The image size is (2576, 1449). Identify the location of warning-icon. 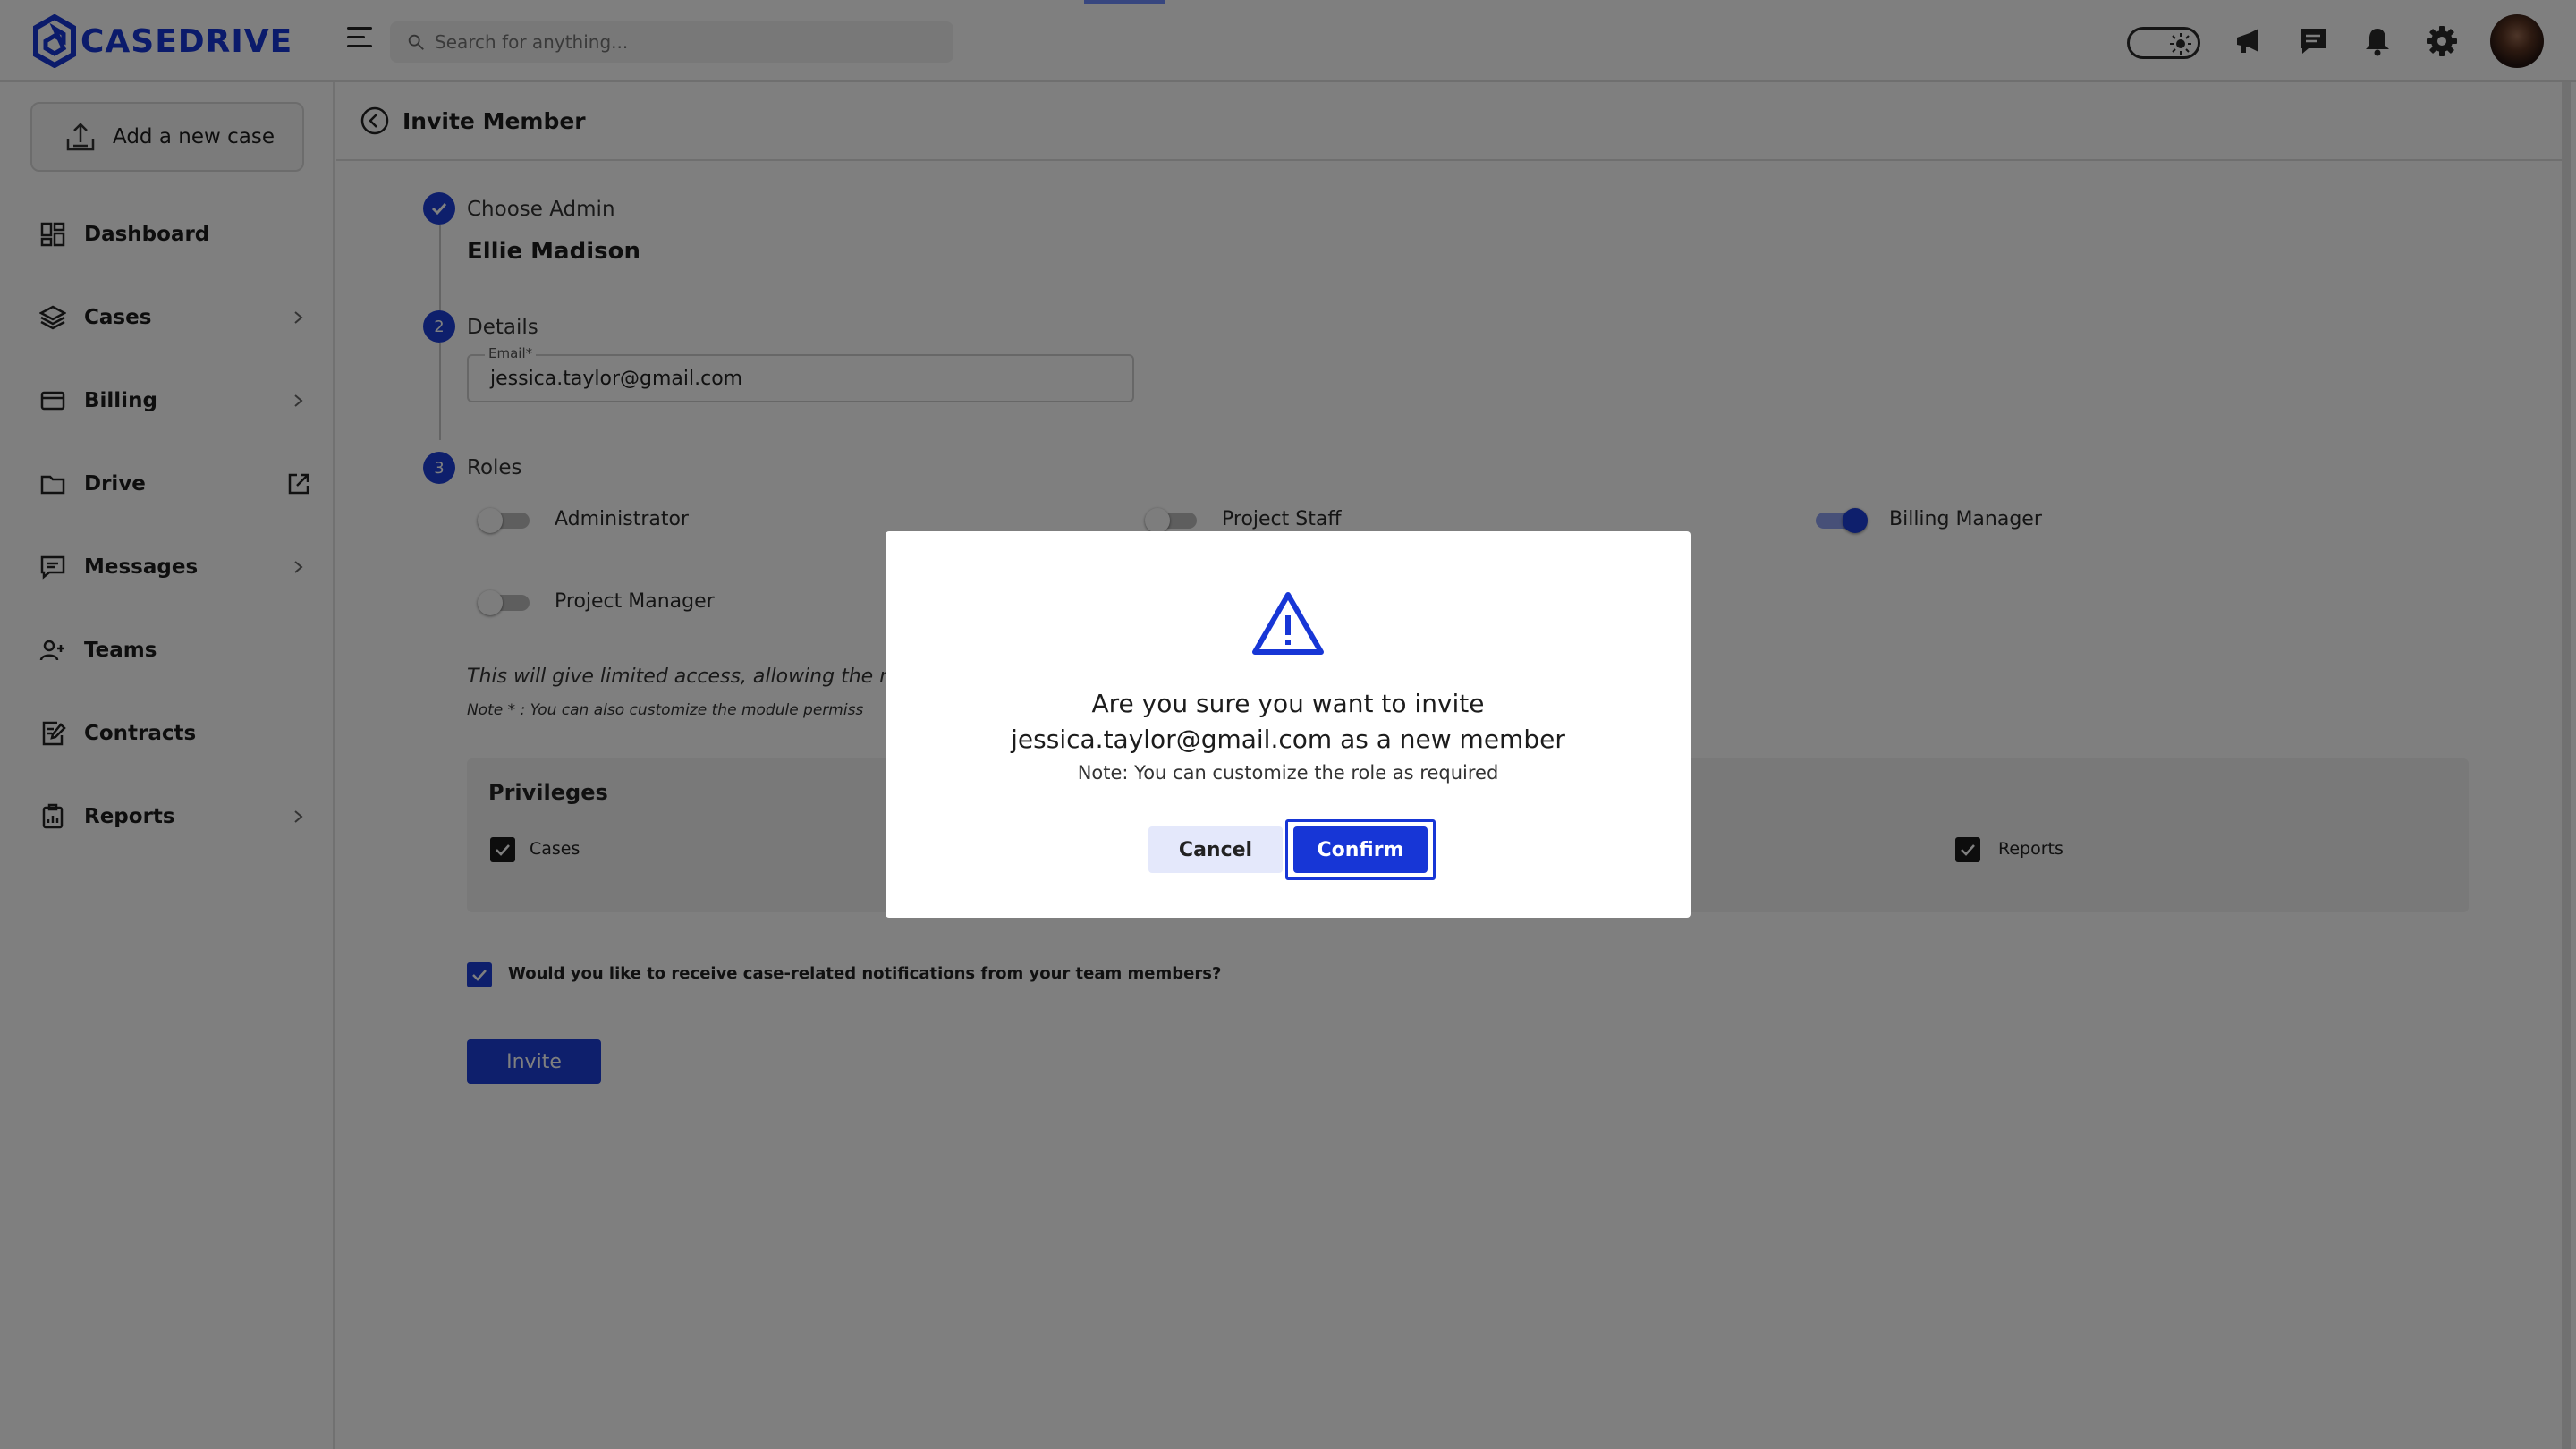
(1288, 623).